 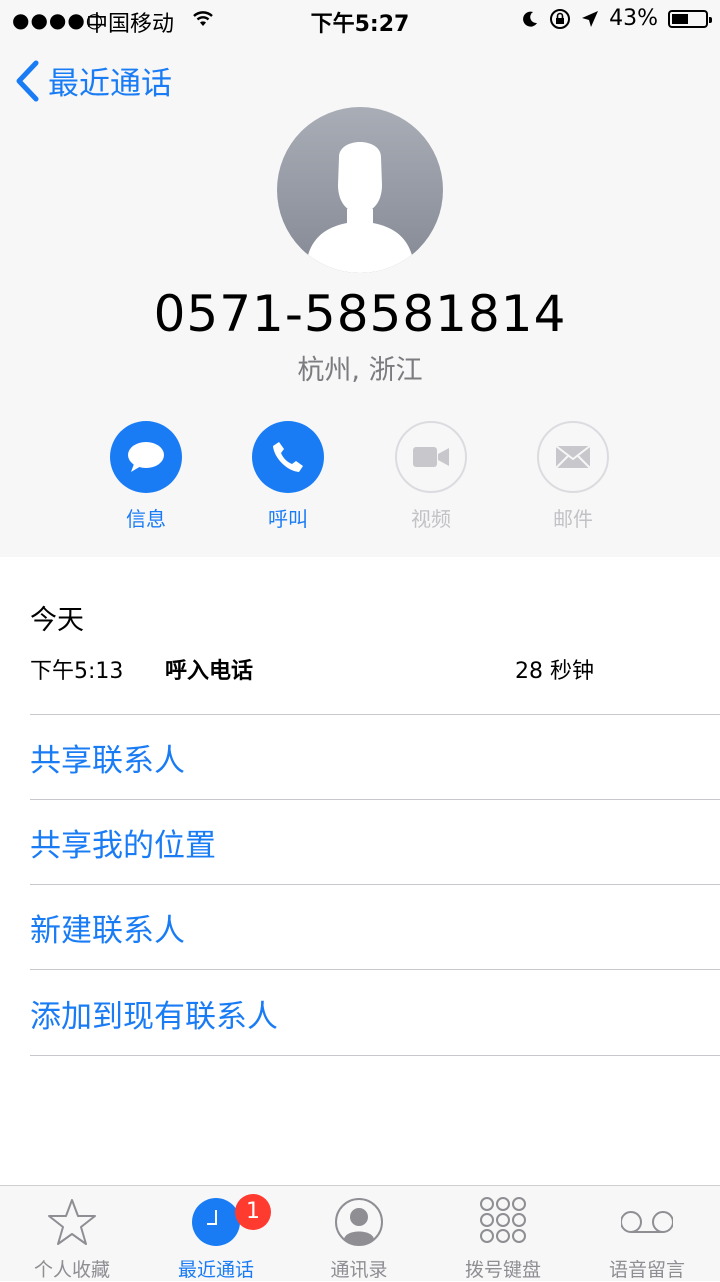 I want to click on tab-bar: 个人收藏 1 最近通话 通讯录 拨号键盘 语音留言, so click(x=360, y=1233).